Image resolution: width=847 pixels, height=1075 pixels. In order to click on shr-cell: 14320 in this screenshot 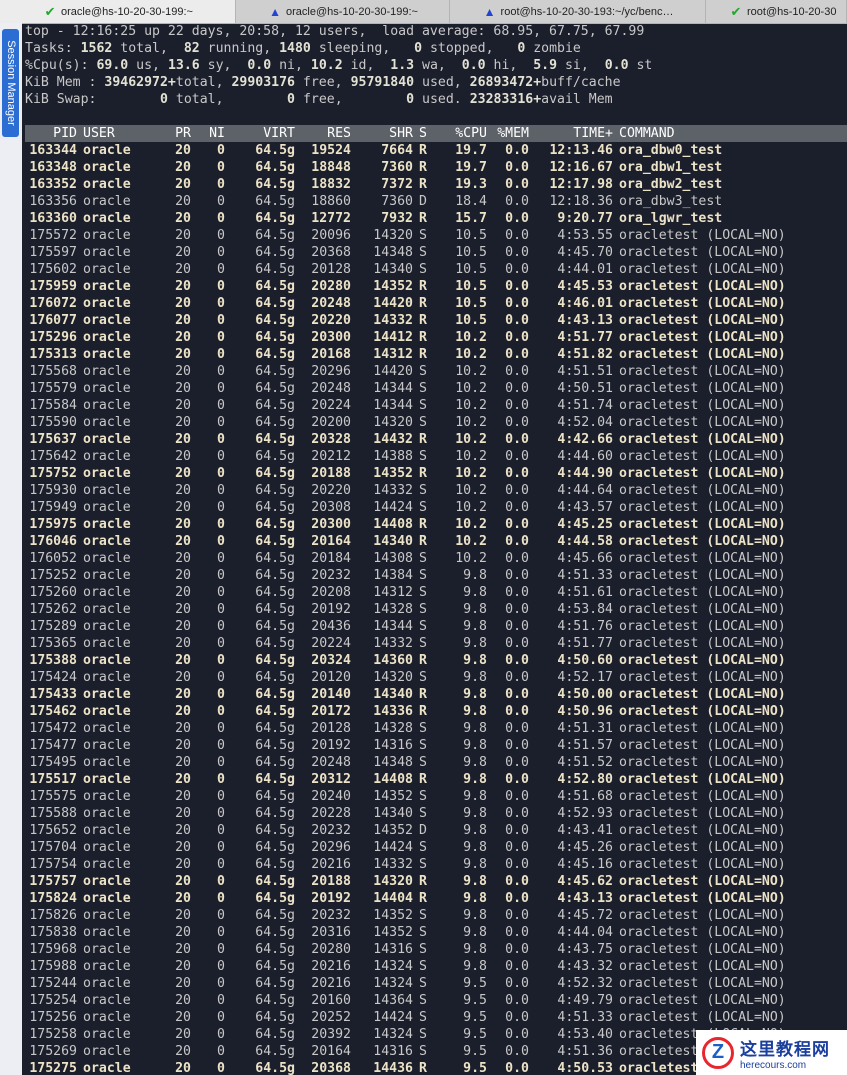, I will do `click(393, 422)`.